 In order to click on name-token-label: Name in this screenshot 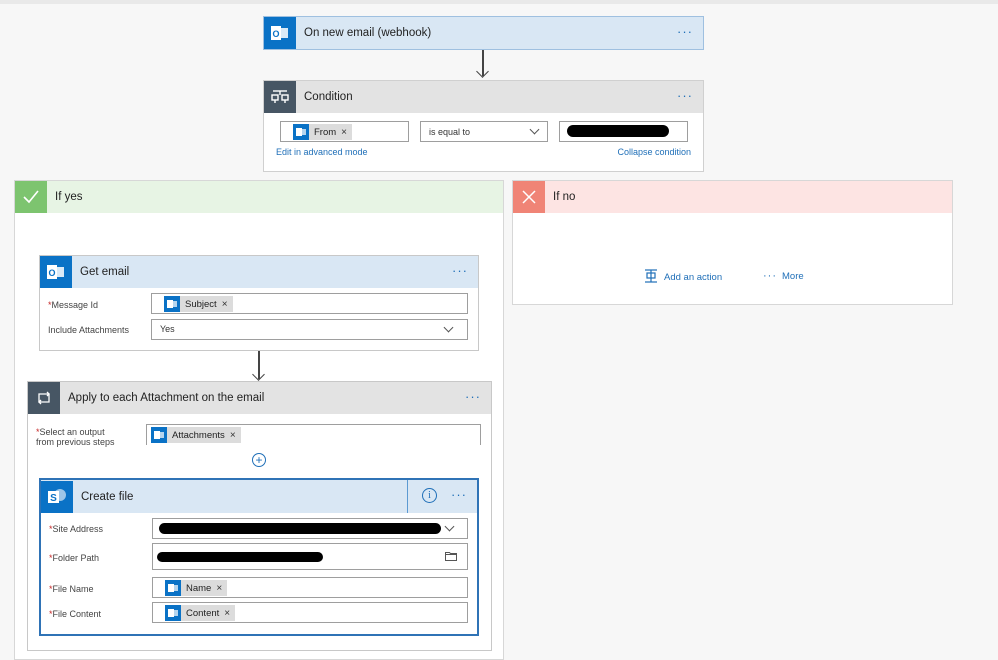, I will do `click(199, 588)`.